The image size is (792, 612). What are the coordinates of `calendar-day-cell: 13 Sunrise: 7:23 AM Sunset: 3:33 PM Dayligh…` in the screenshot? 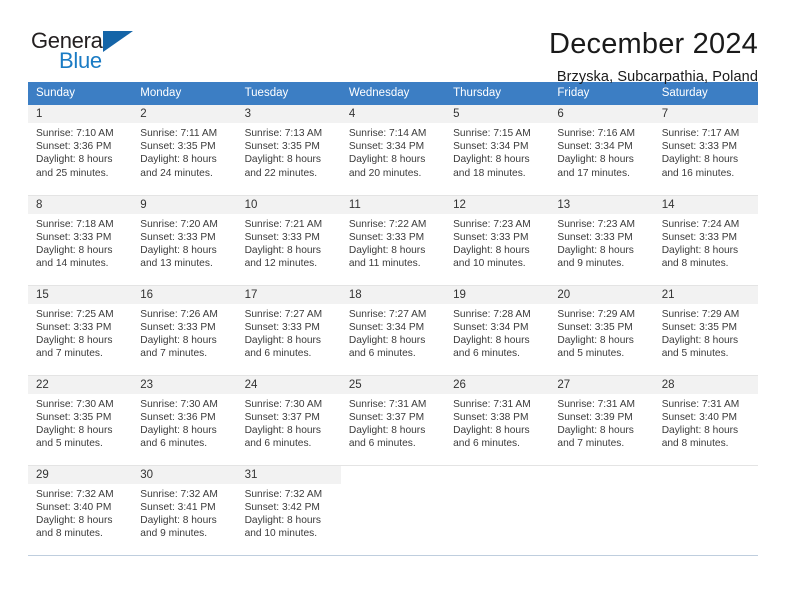 It's located at (601, 240).